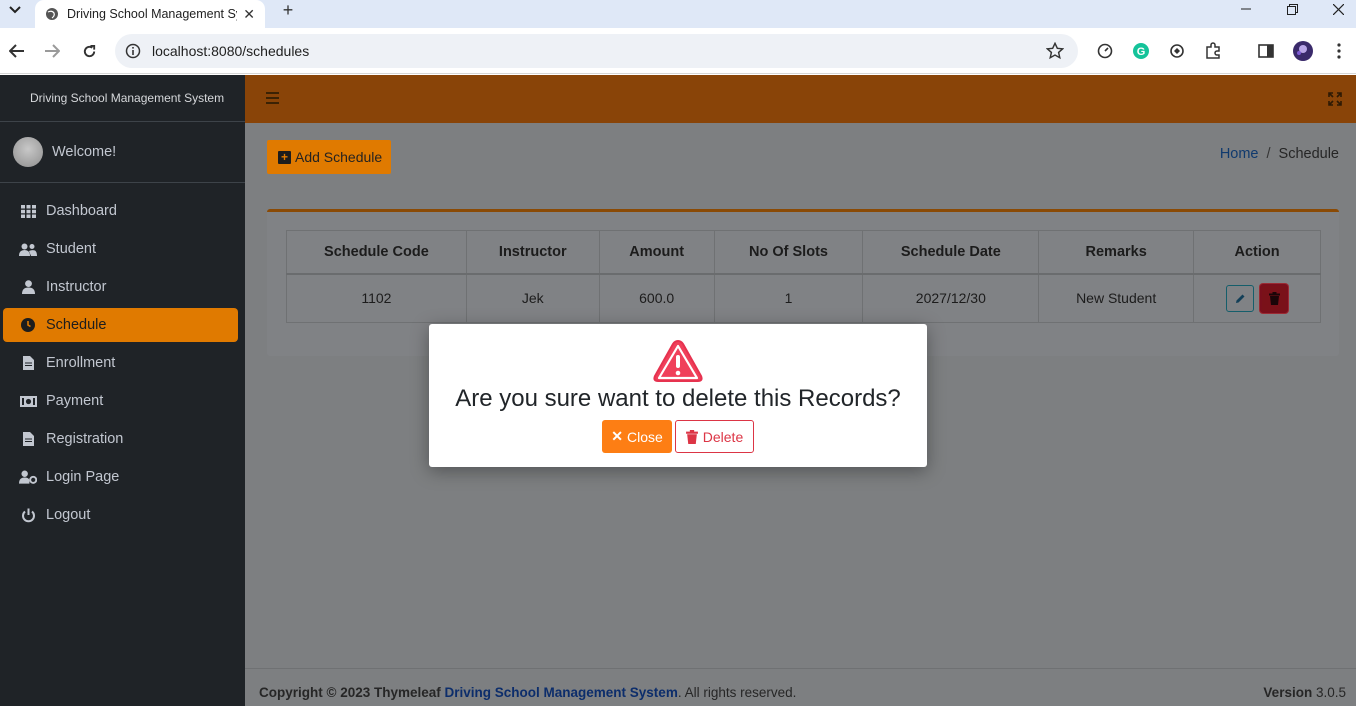 This screenshot has width=1356, height=706. Describe the element at coordinates (561, 692) in the screenshot. I see `footer-link: Driving School Management System` at that location.